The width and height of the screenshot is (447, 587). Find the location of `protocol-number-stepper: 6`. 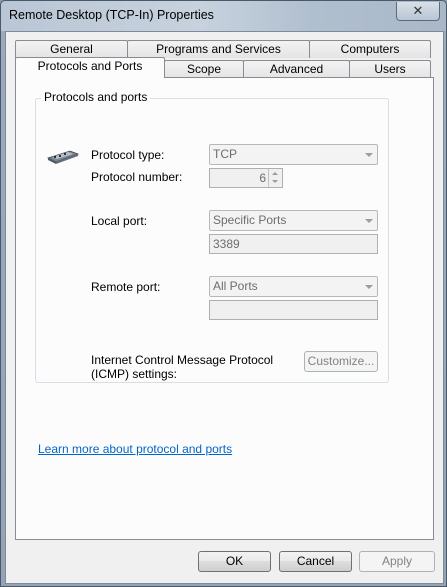

protocol-number-stepper: 6 is located at coordinates (246, 178).